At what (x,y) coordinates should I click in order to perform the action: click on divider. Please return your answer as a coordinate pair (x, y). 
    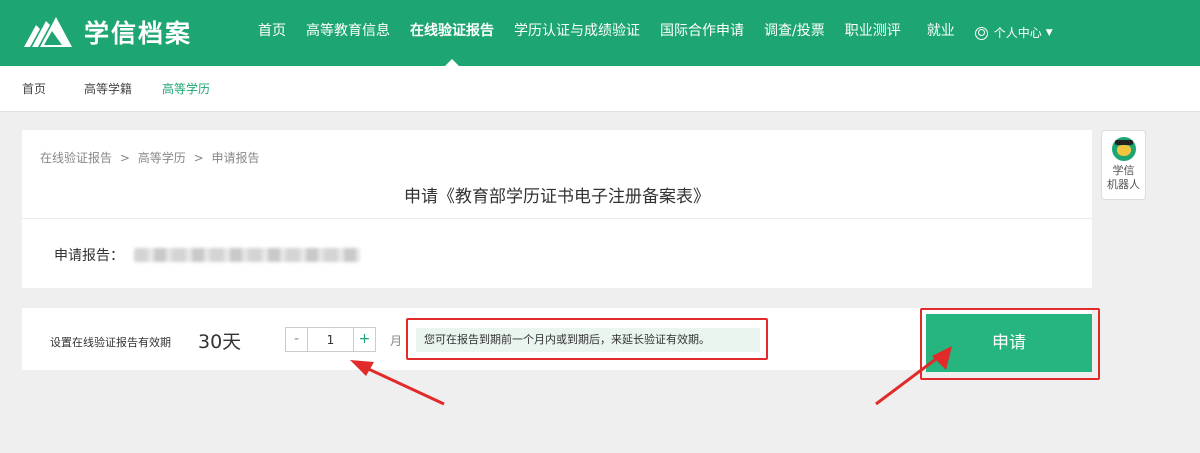
    Looking at the image, I should click on (557, 218).